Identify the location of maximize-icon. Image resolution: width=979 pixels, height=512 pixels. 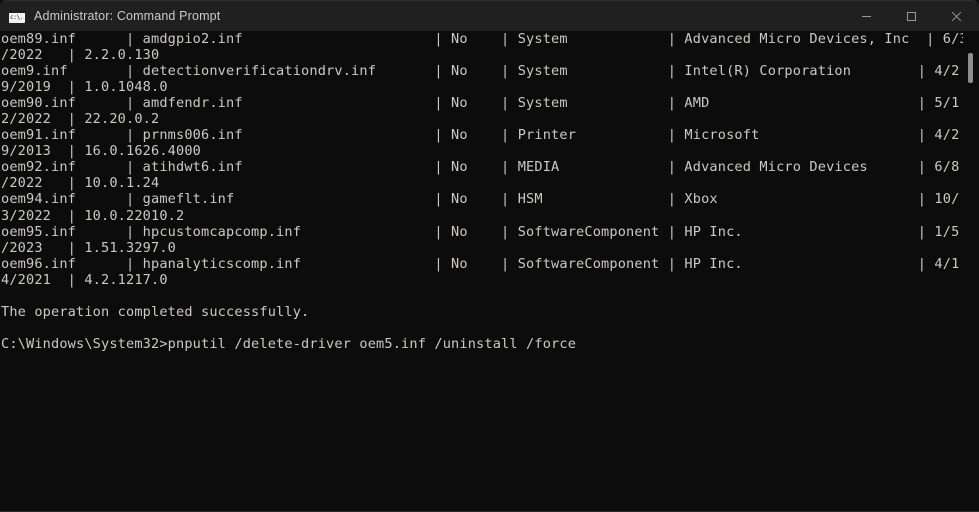
(911, 16).